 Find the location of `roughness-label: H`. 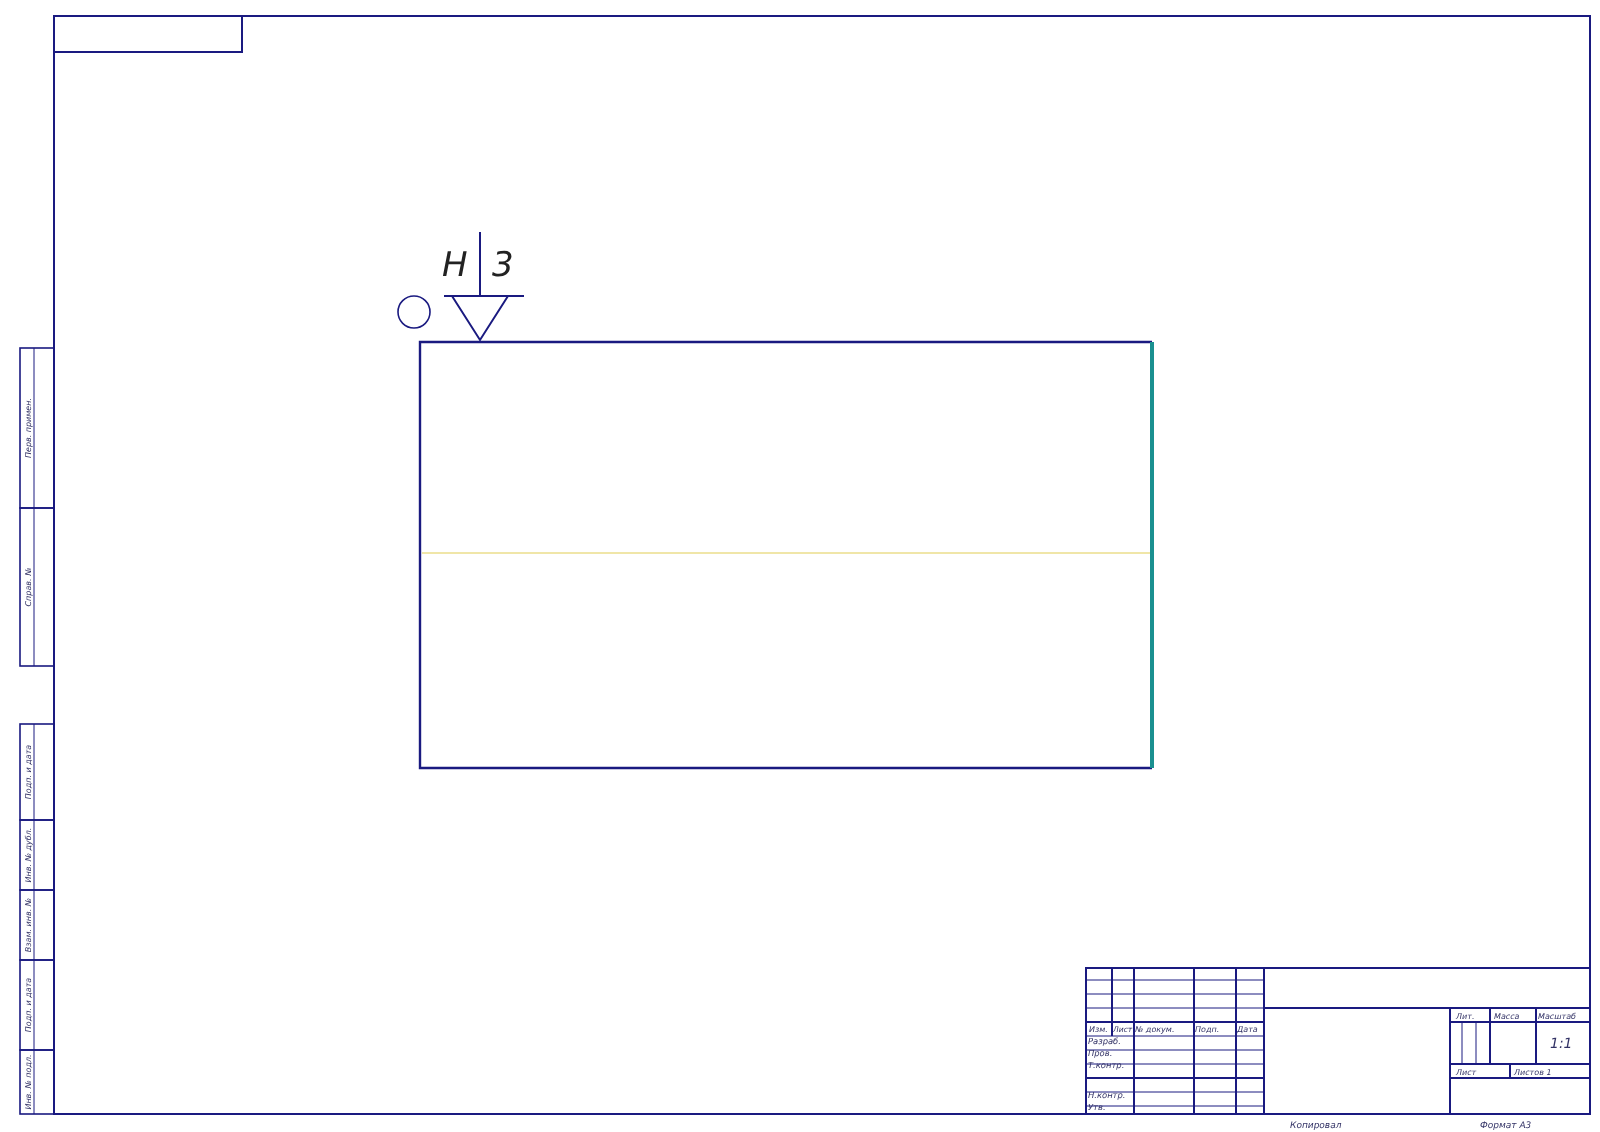

roughness-label: H is located at coordinates (455, 266).